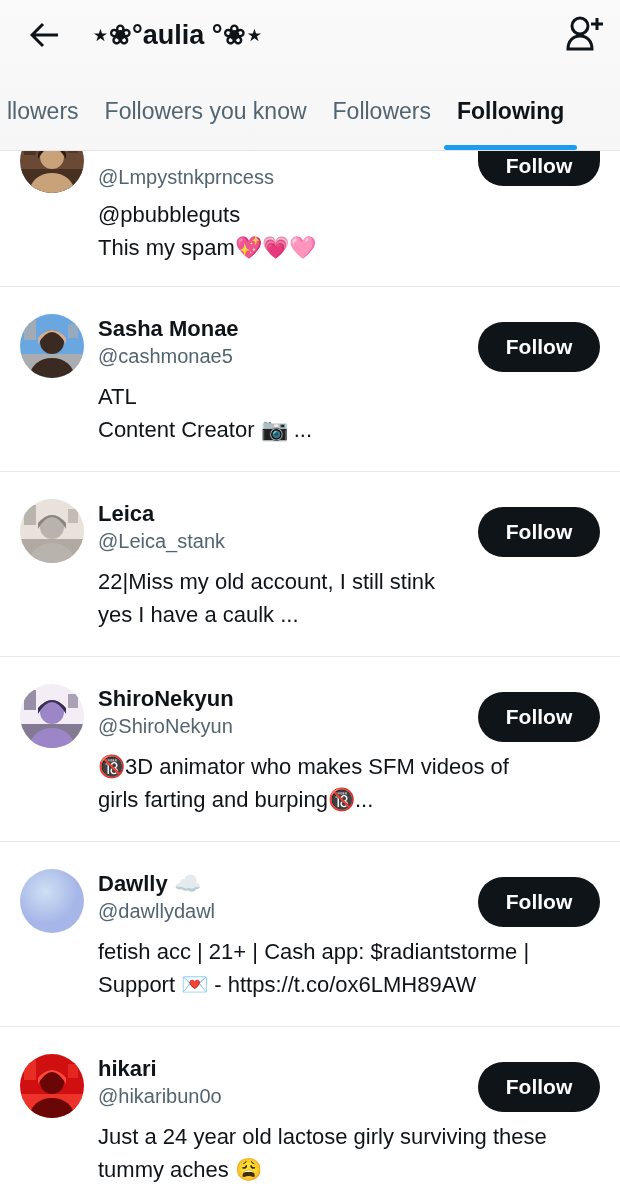 The height and width of the screenshot is (1199, 620). Describe the element at coordinates (166, 698) in the screenshot. I see `user-name: ShiroNekyun` at that location.